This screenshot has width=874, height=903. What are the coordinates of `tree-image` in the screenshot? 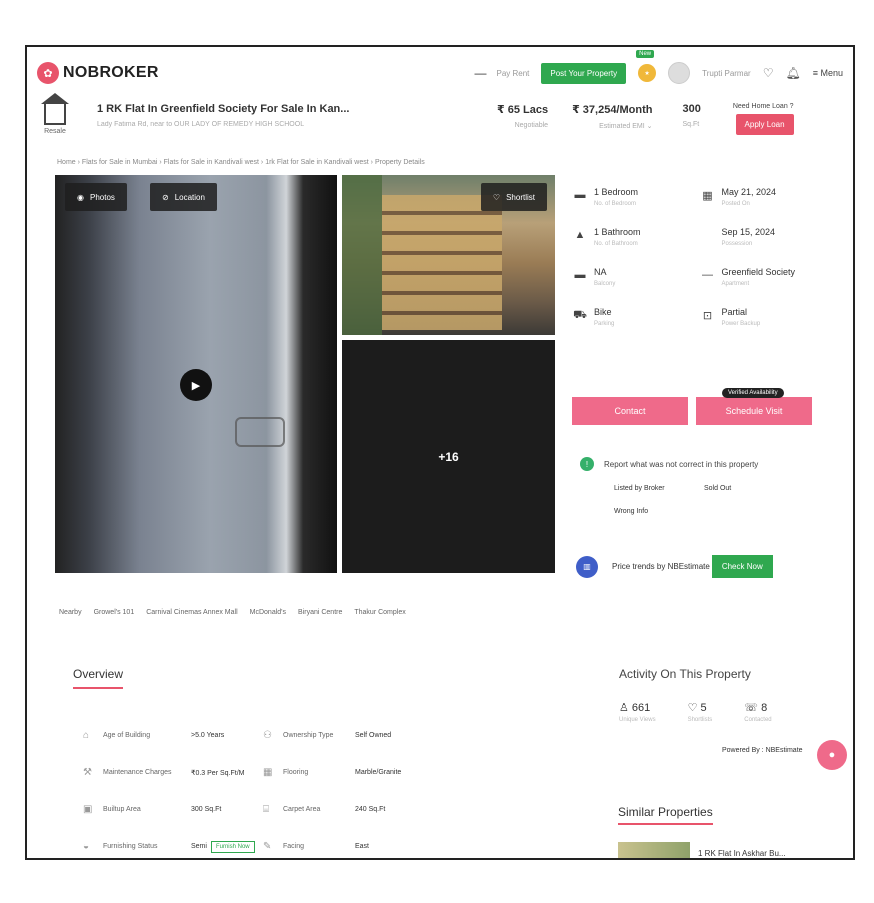 It's located at (362, 255).